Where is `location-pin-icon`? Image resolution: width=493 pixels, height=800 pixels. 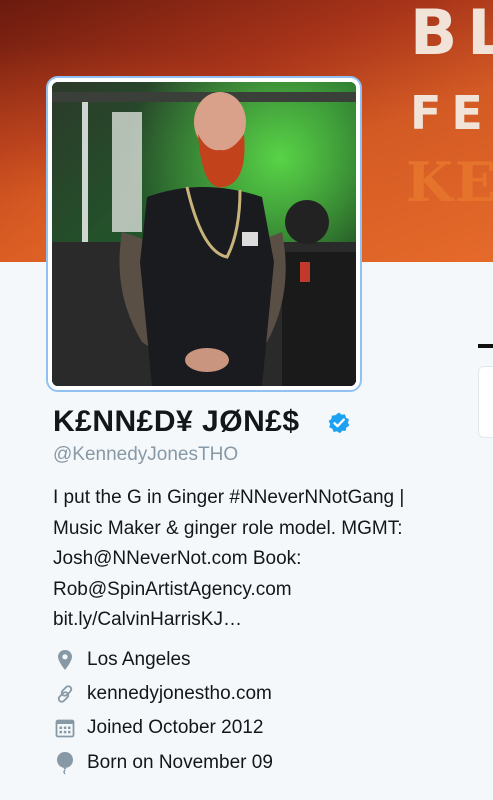
location-pin-icon is located at coordinates (65, 660).